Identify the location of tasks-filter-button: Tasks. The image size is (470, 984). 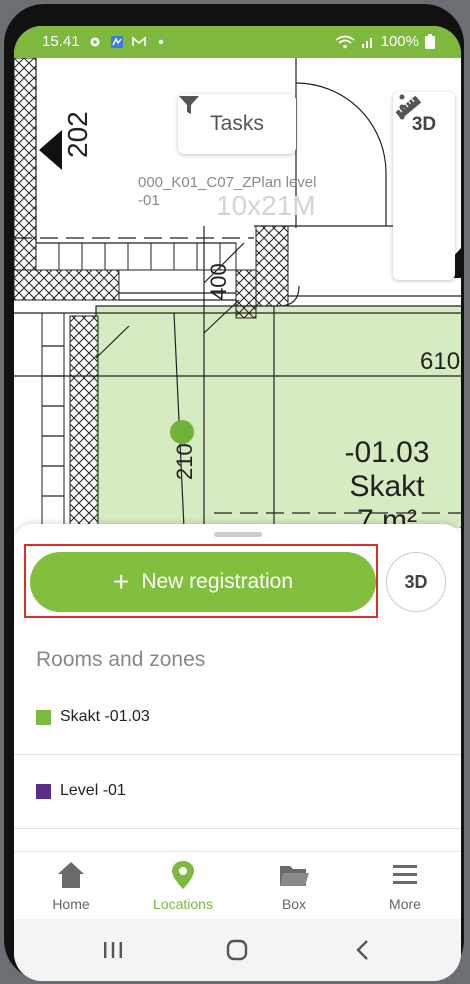
(237, 124).